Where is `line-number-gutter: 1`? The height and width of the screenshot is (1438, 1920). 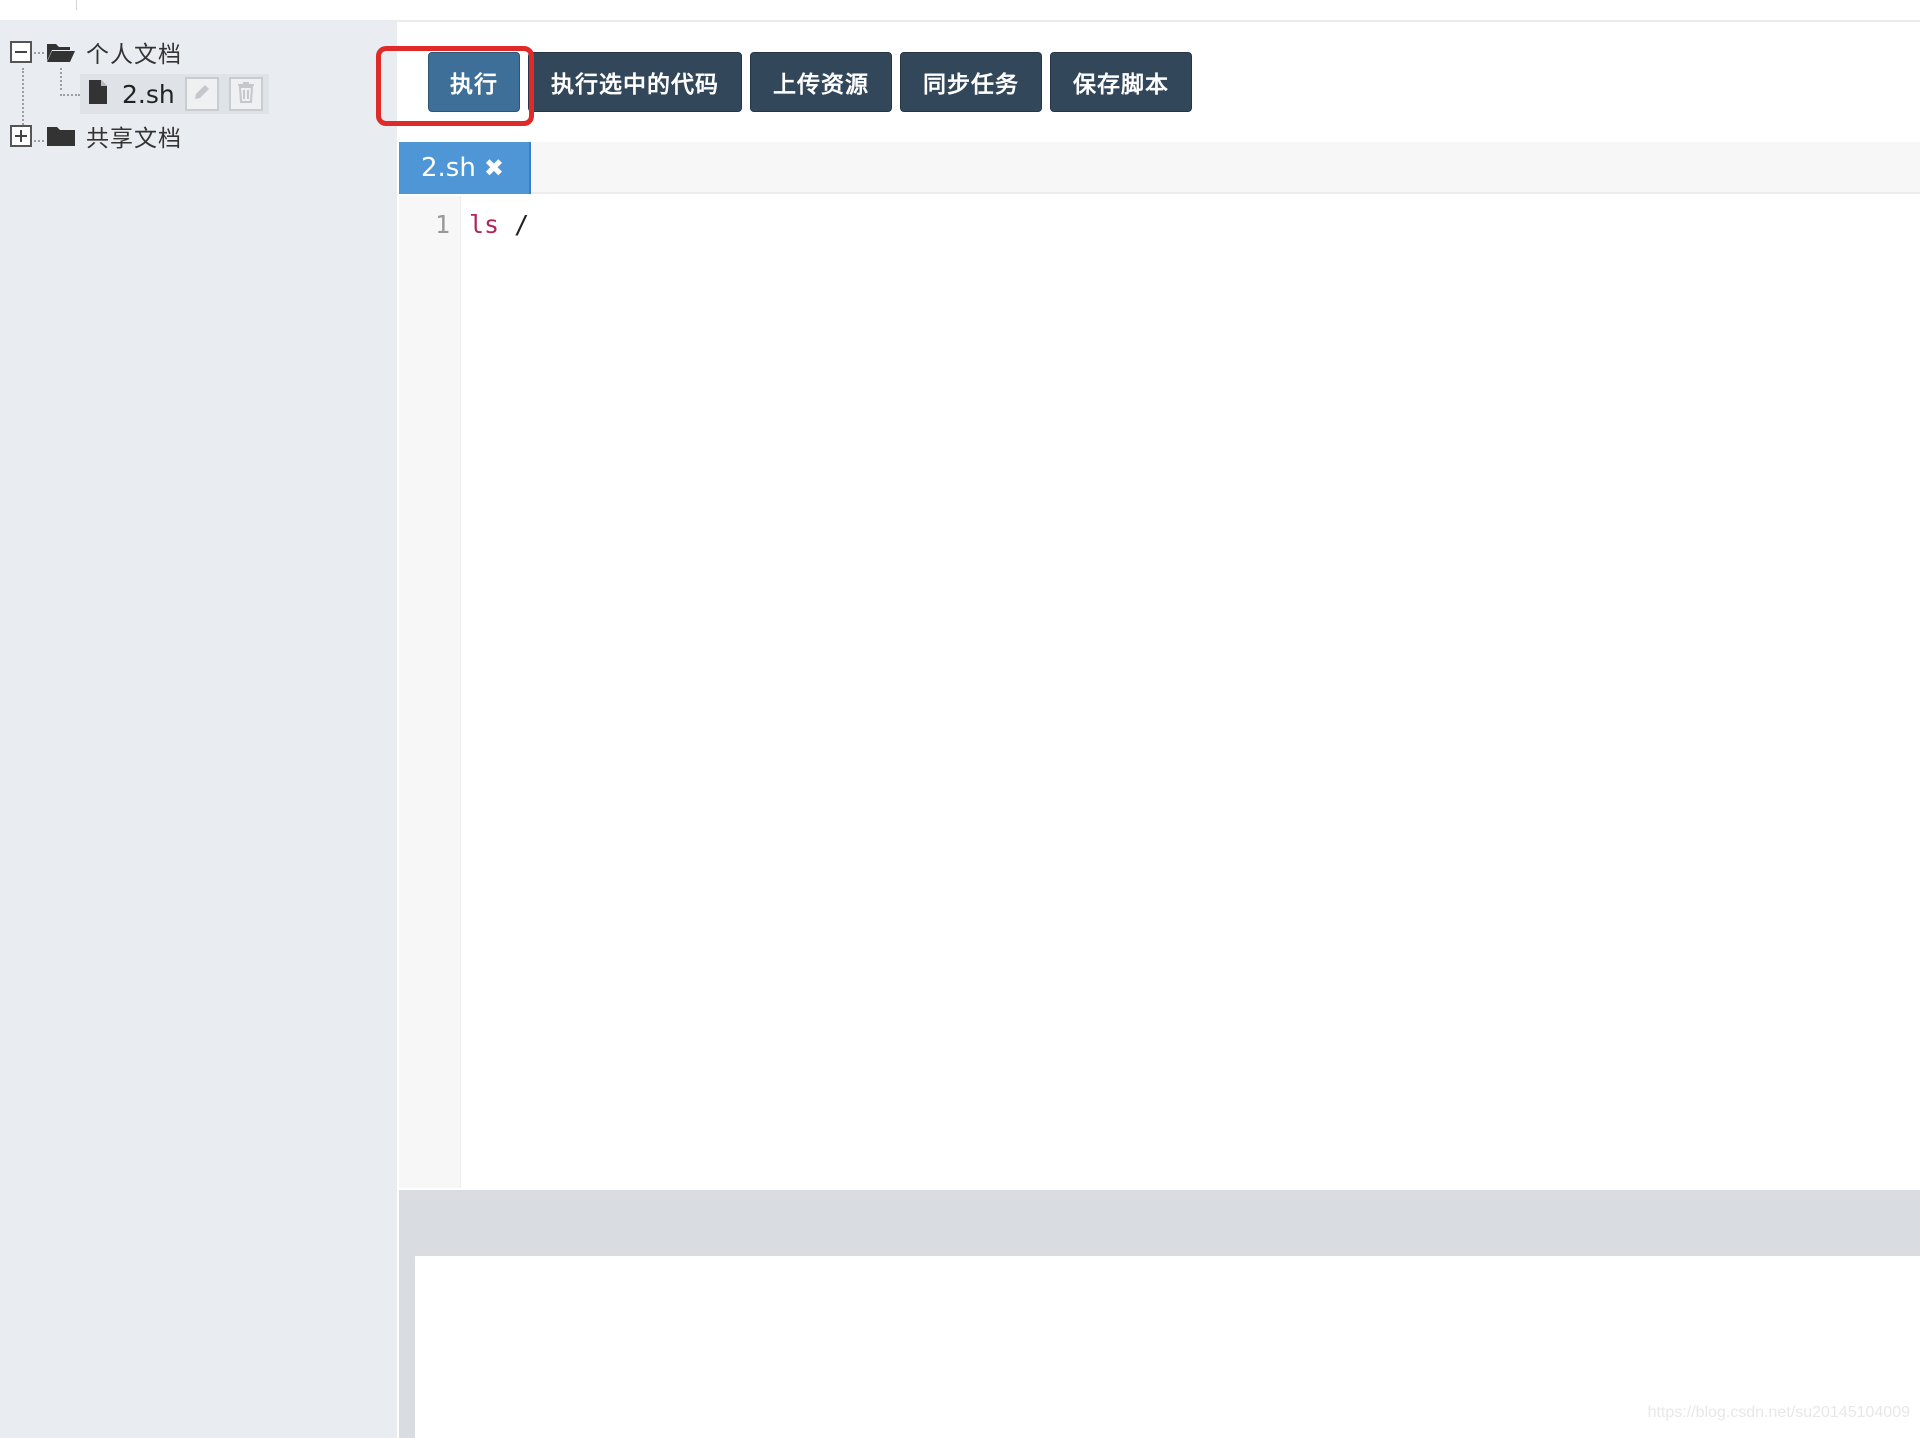
line-number-gutter: 1 is located at coordinates (430, 692).